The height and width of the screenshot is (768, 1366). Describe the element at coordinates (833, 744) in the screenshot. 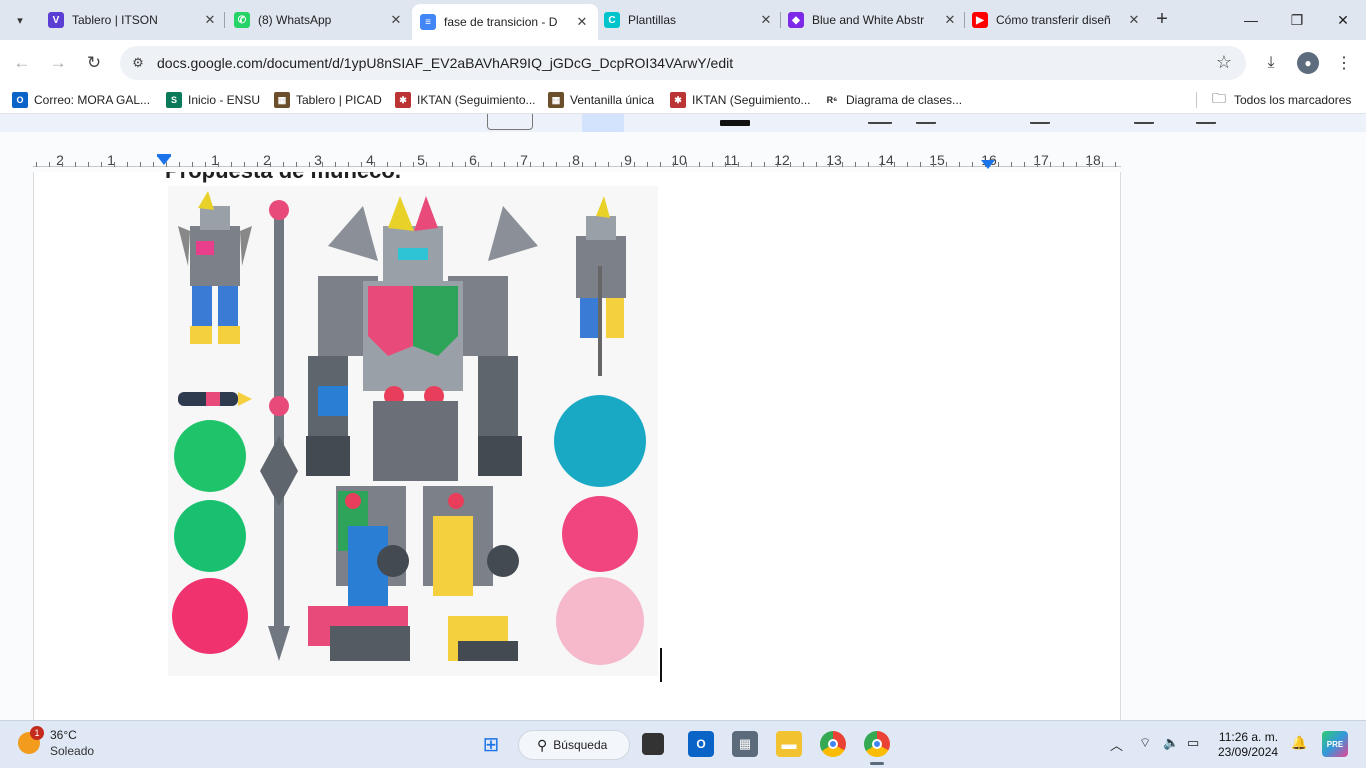

I see `chrome-icon` at that location.